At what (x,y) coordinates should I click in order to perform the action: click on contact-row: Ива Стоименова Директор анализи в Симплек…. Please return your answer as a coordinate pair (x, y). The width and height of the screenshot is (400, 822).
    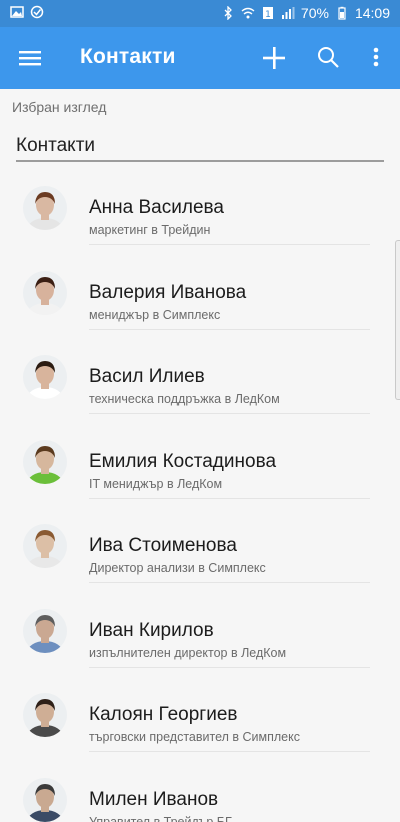
    Looking at the image, I should click on (200, 548).